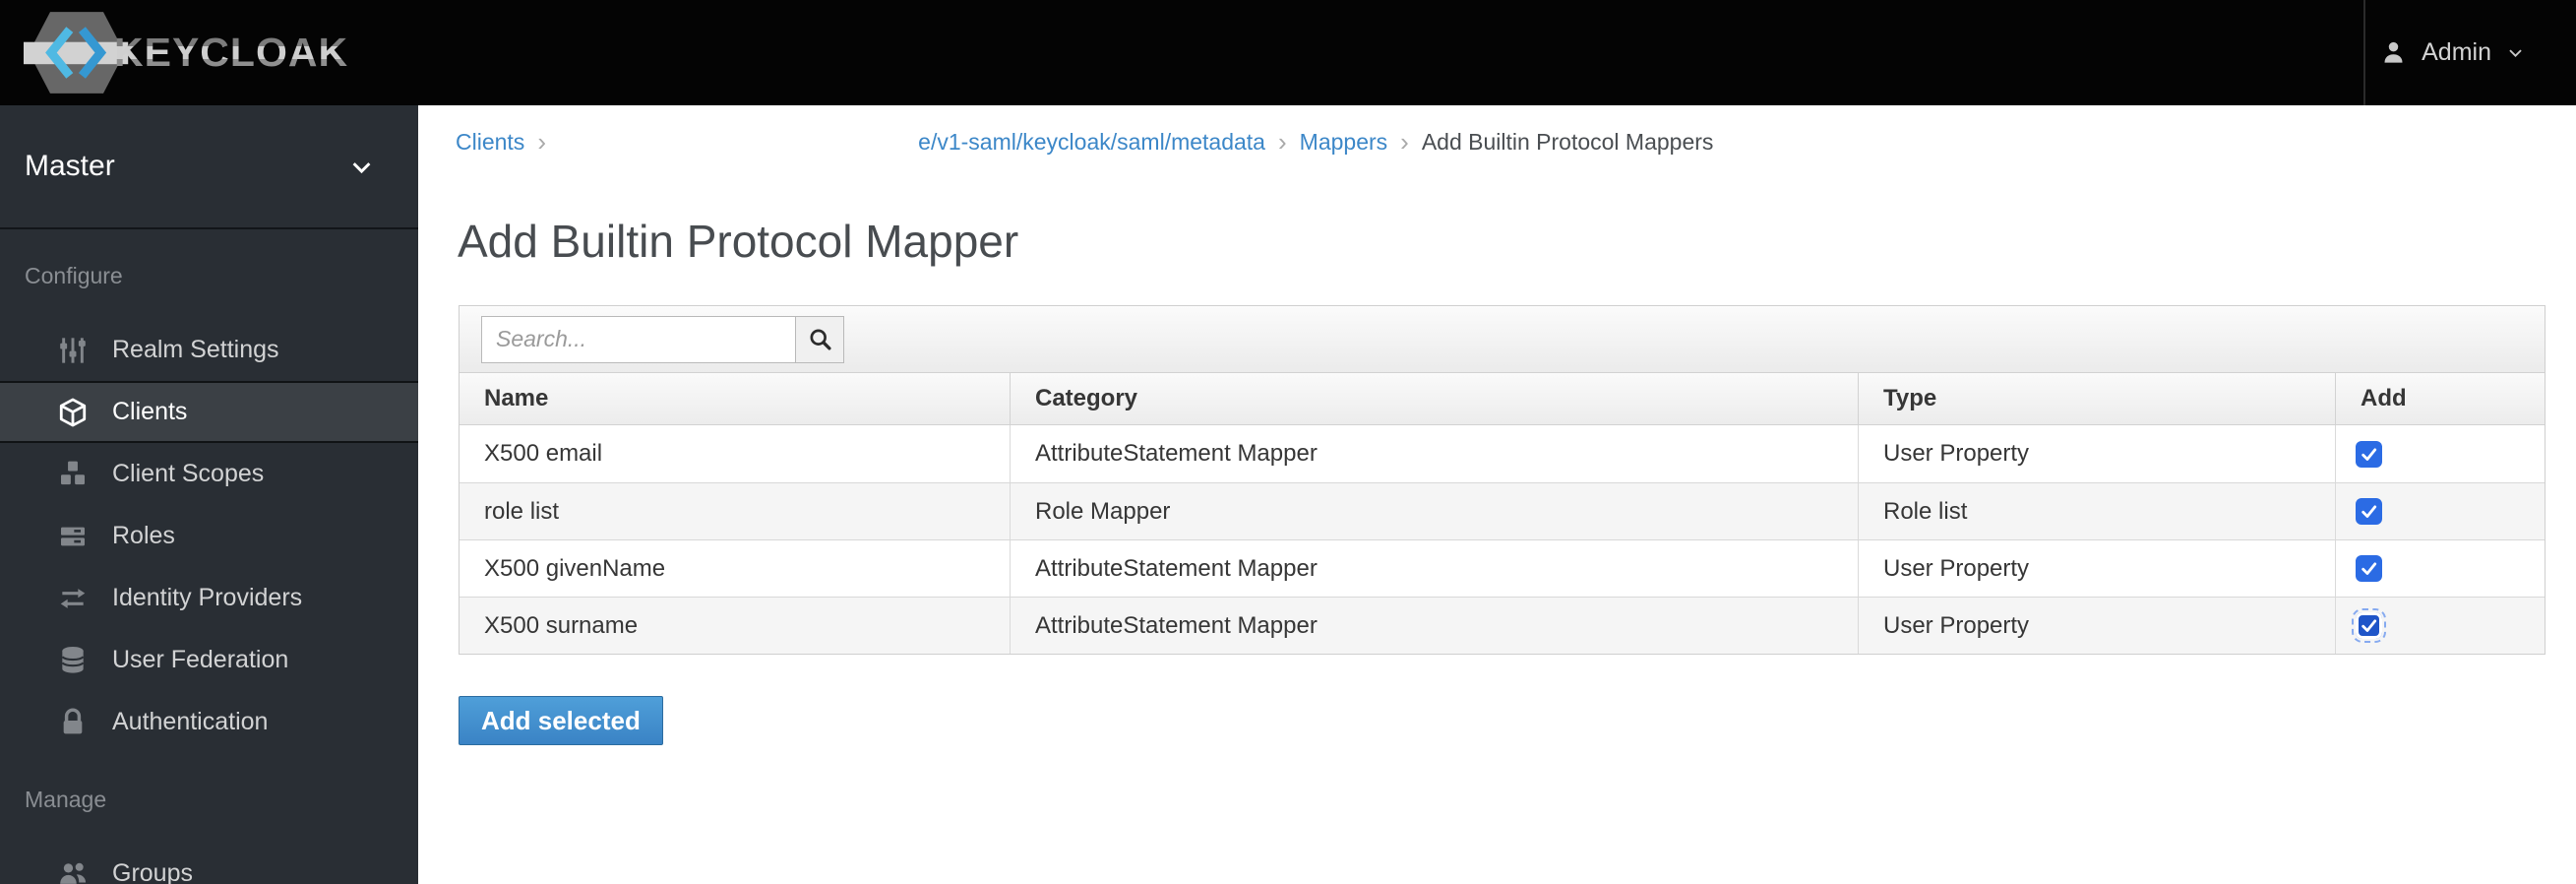 The image size is (2576, 884). Describe the element at coordinates (74, 275) in the screenshot. I see `sidebar-section-label: Configure` at that location.